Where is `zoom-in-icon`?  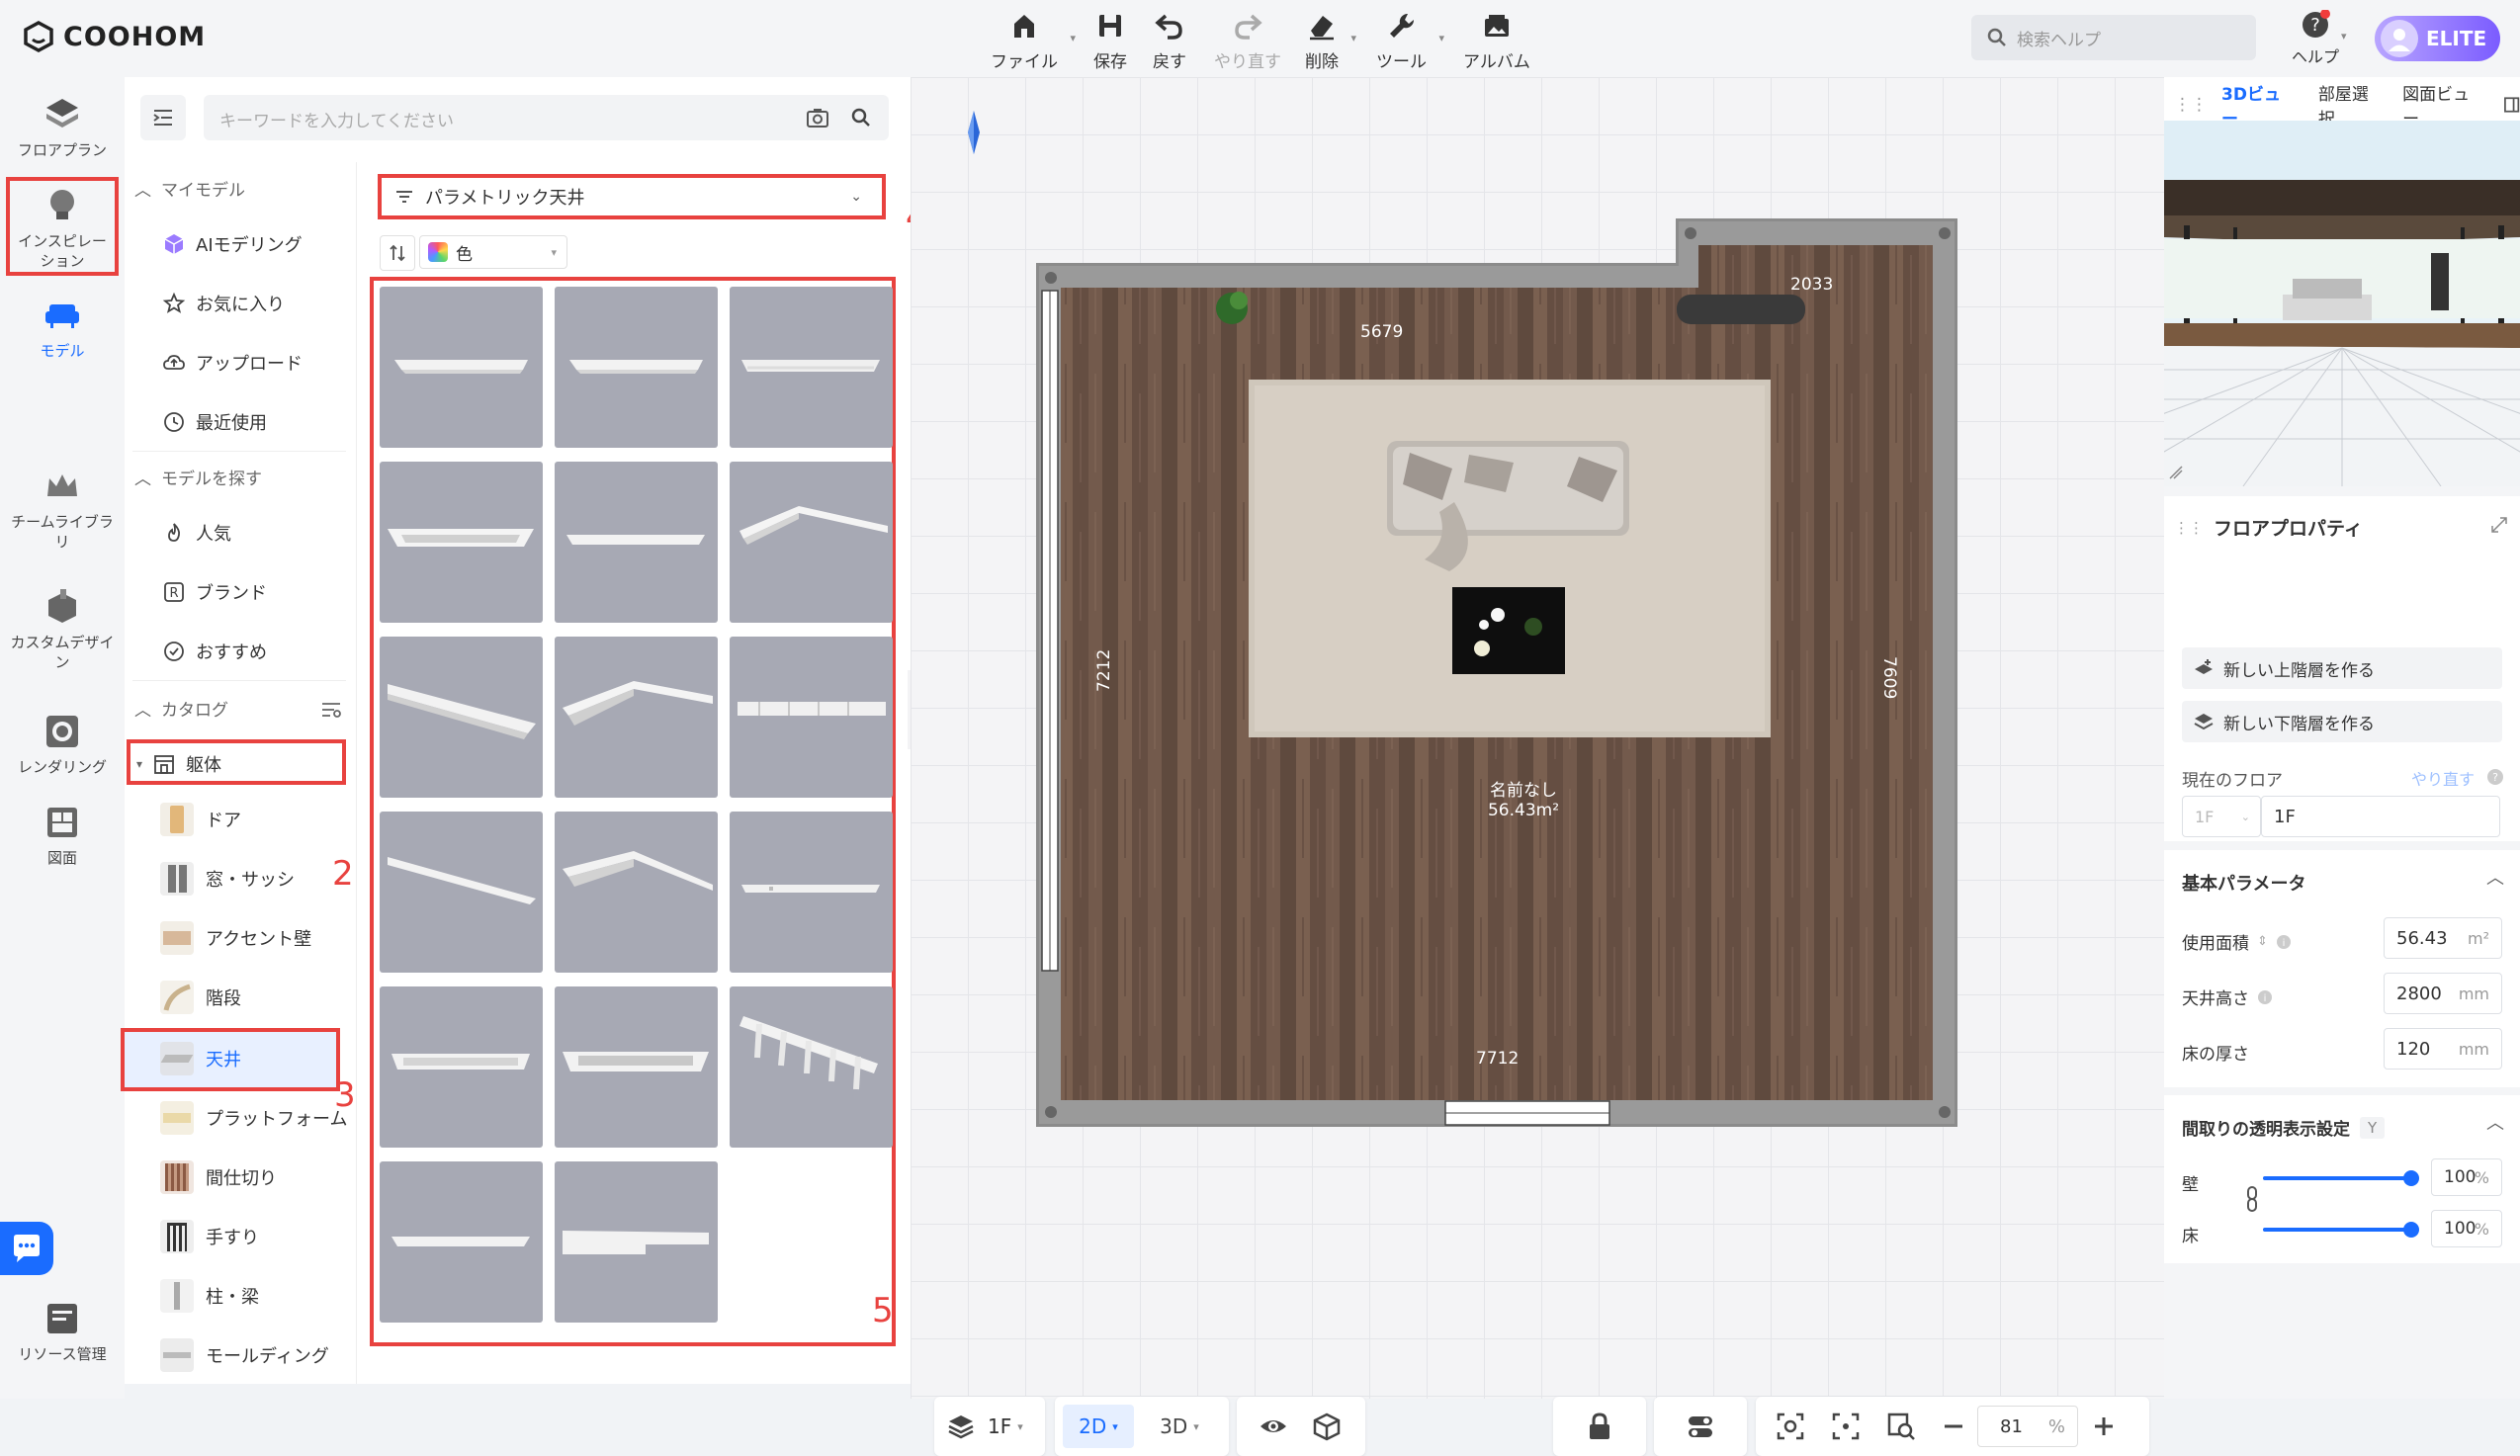 zoom-in-icon is located at coordinates (2104, 1426).